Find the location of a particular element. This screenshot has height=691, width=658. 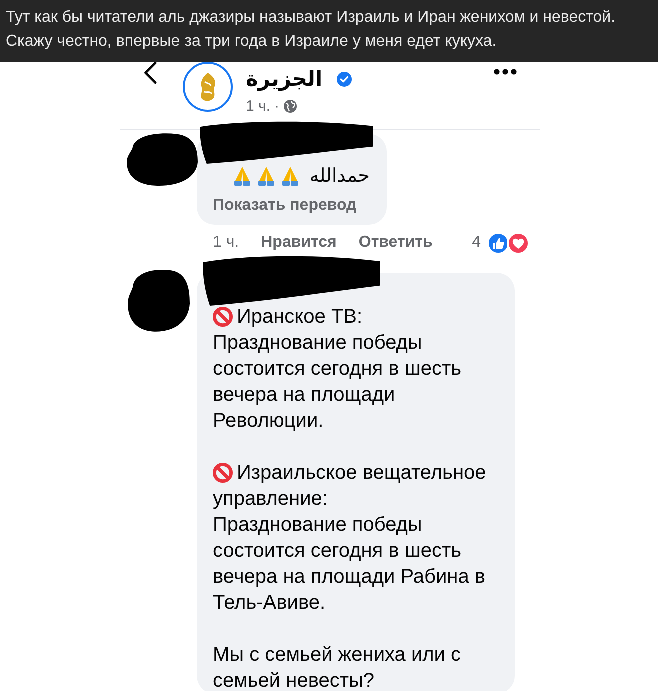

love-reaction-icon is located at coordinates (518, 243).